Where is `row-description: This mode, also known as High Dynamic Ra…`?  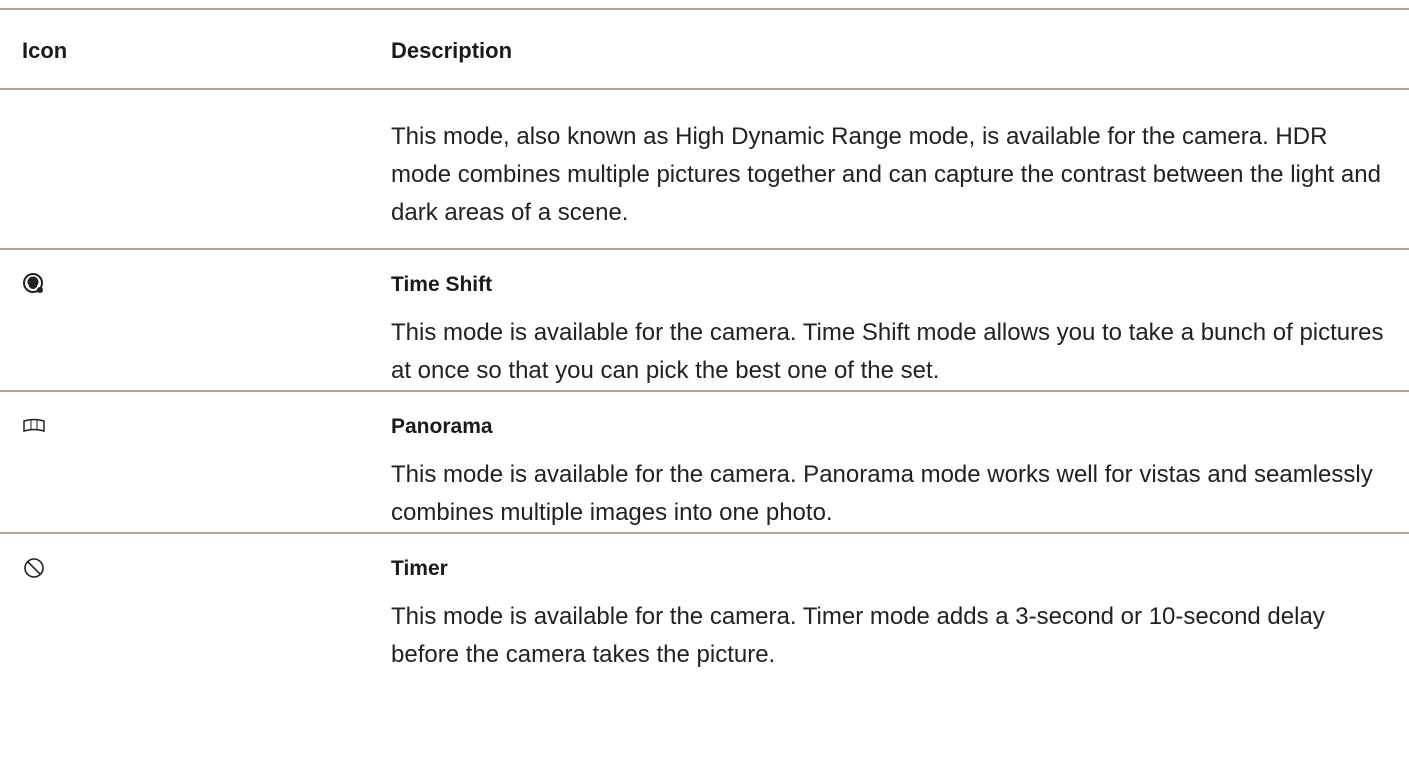 row-description: This mode, also known as High Dynamic Ra… is located at coordinates (886, 174).